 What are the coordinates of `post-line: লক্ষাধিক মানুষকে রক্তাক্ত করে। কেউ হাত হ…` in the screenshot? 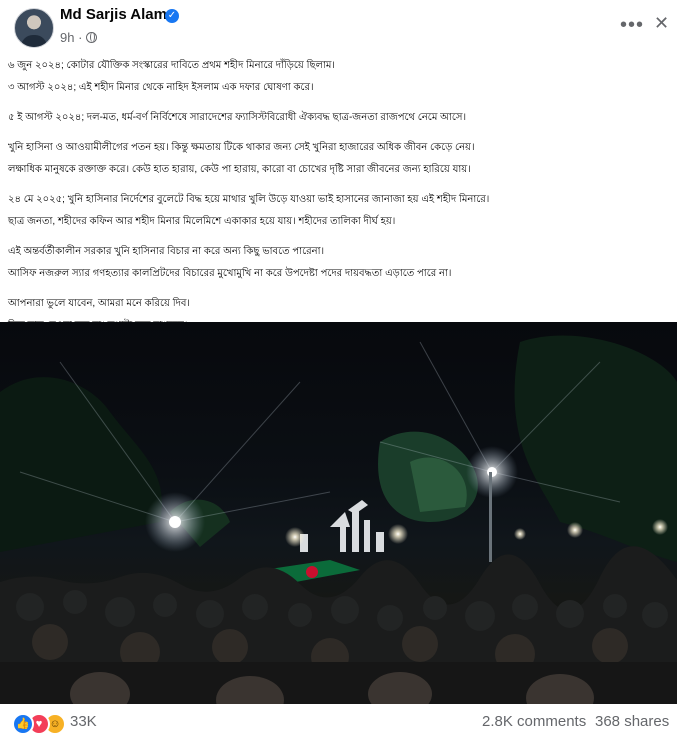 It's located at (239, 169).